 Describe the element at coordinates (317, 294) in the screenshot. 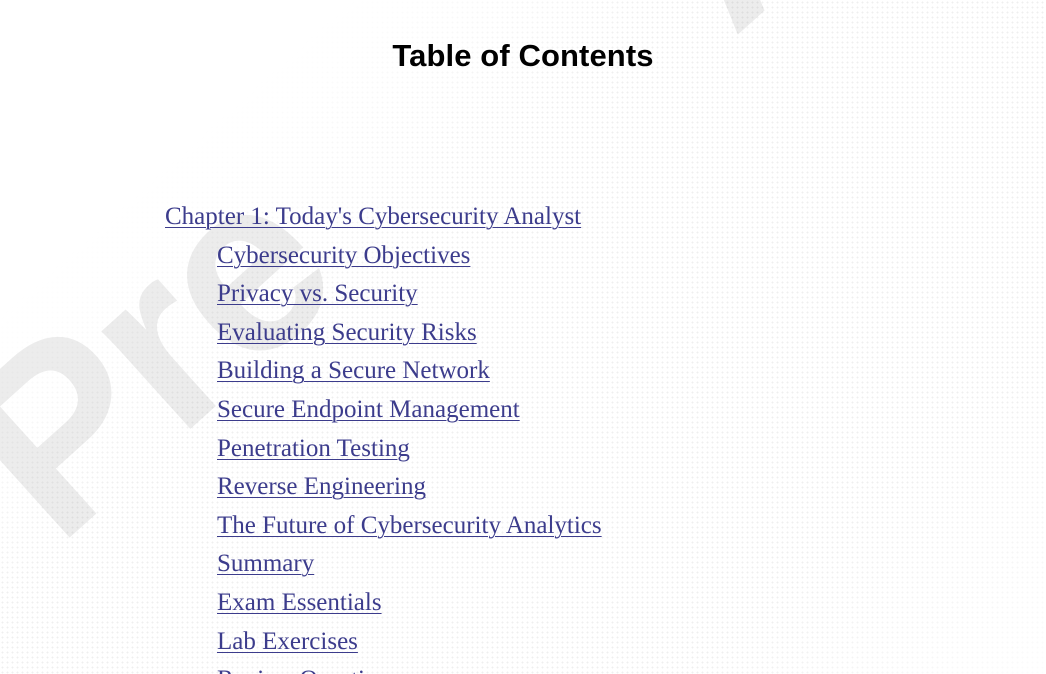

I see `toc-section-link: Privacy vs. Security` at that location.